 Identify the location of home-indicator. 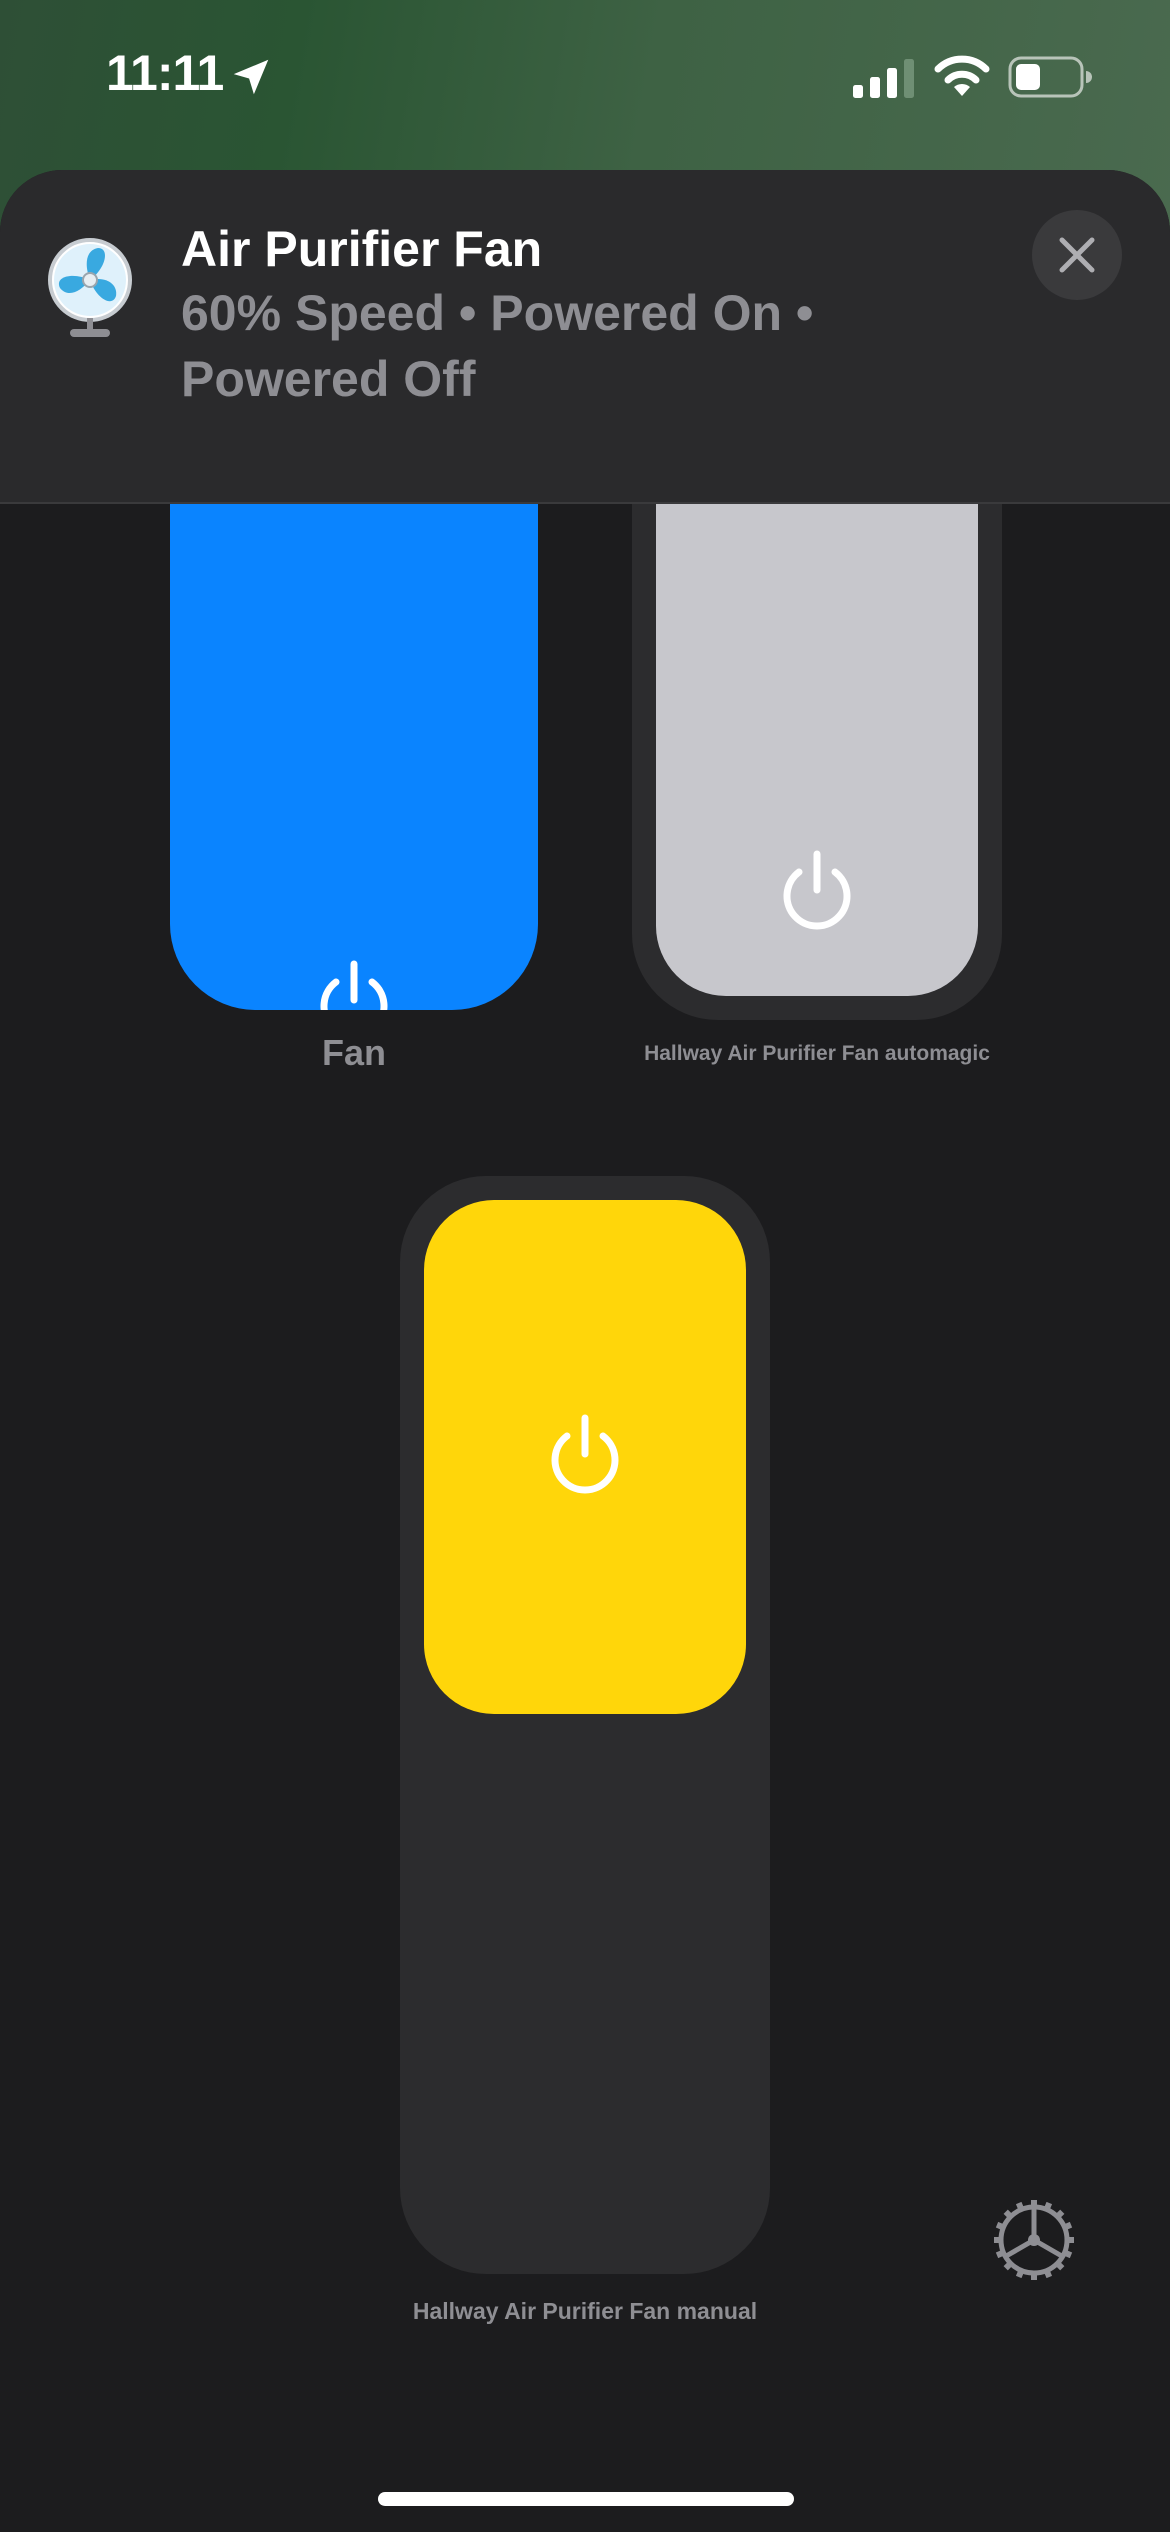
(586, 2499).